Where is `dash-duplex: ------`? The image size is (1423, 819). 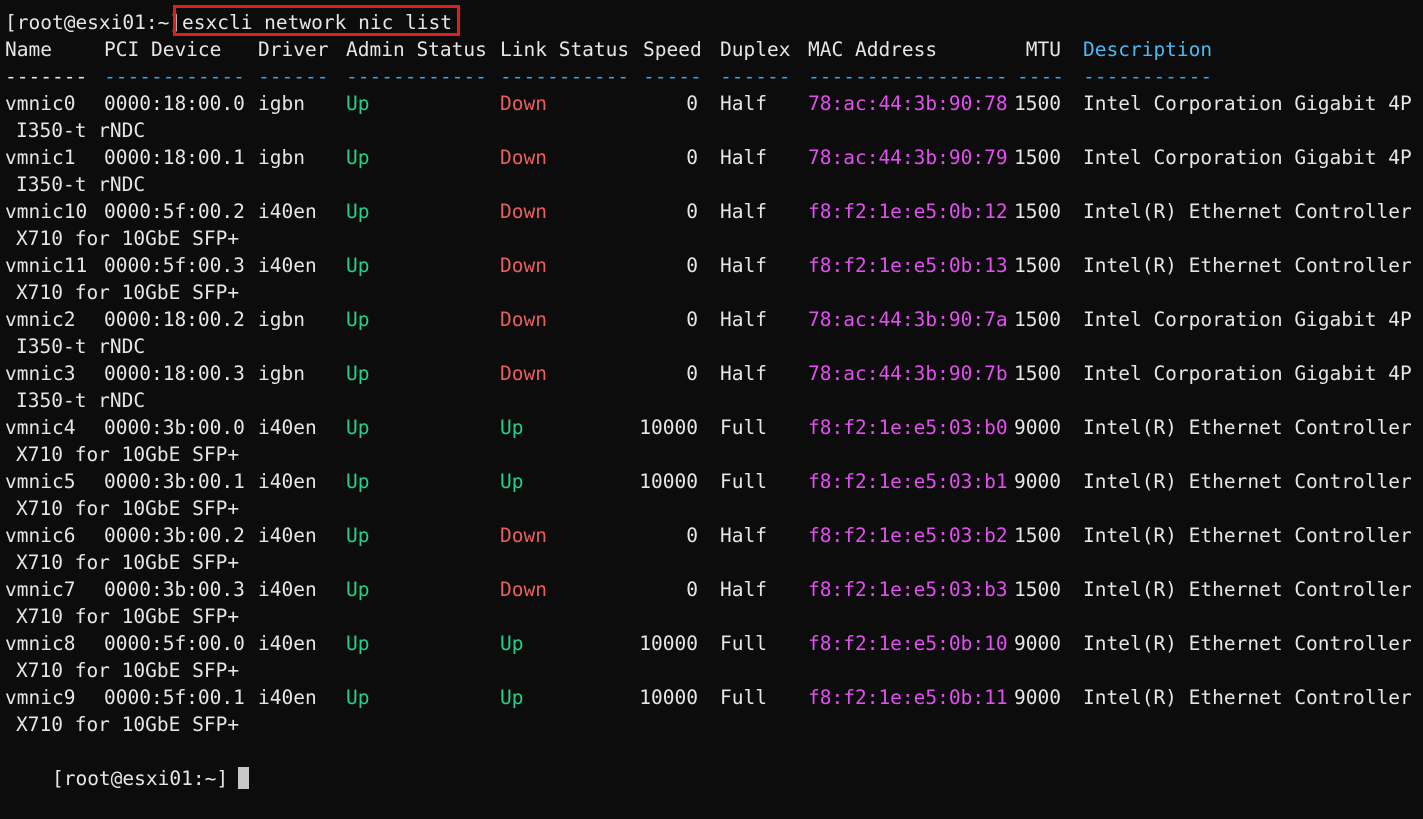 dash-duplex: ------ is located at coordinates (755, 76).